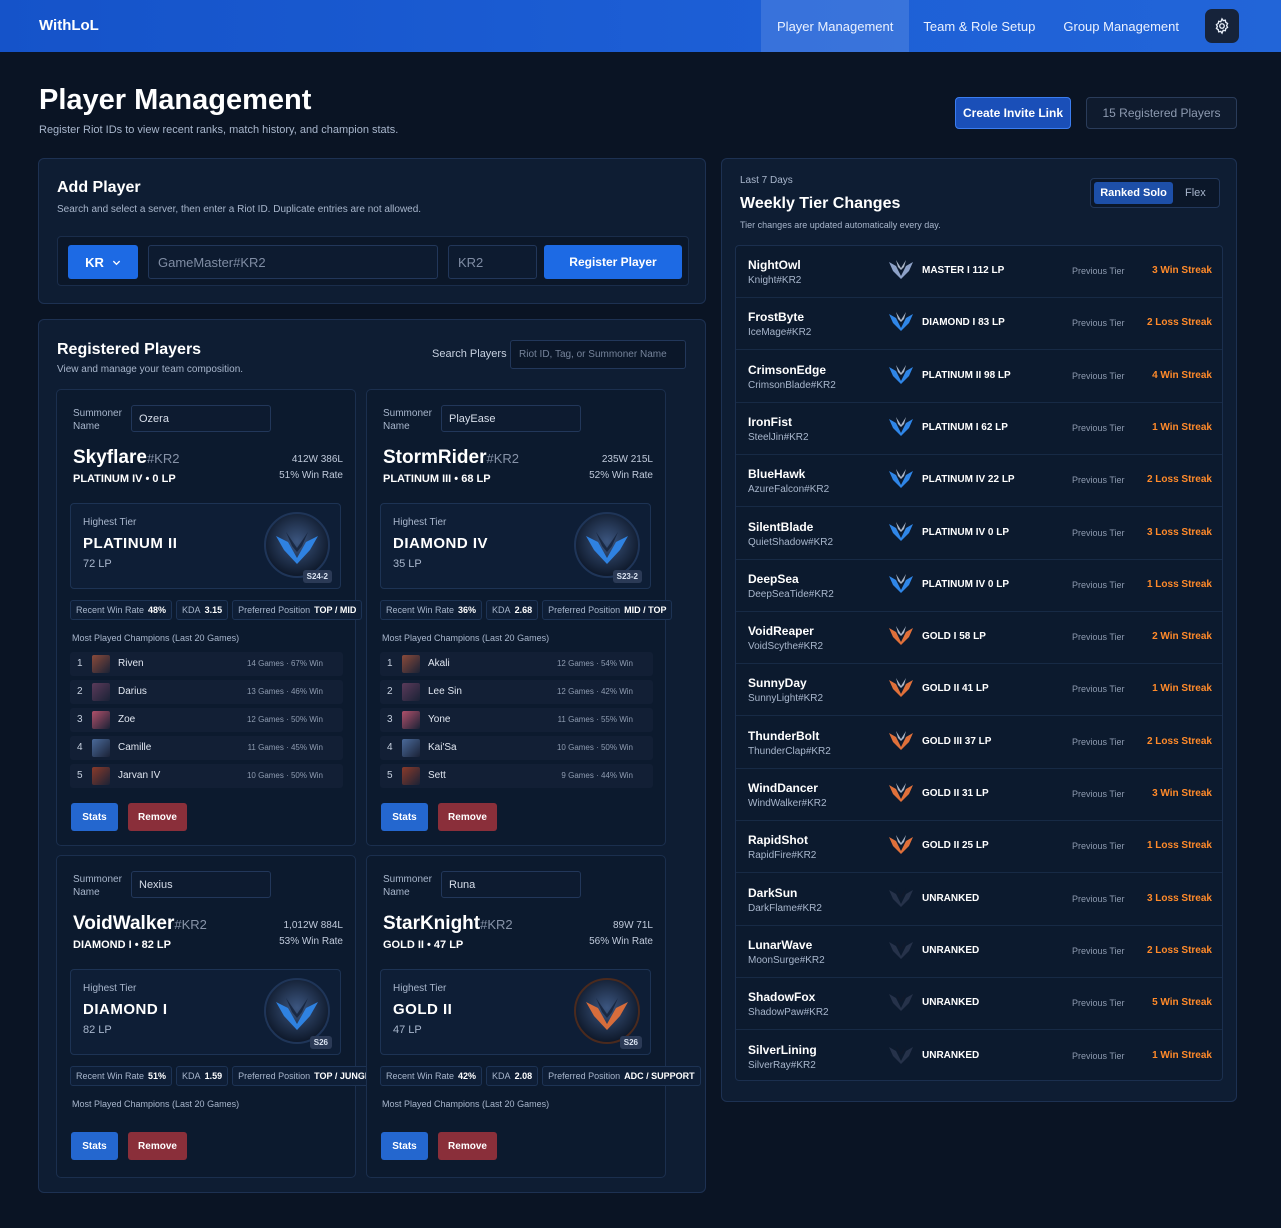 This screenshot has width=1281, height=1228. What do you see at coordinates (791, 542) in the screenshot?
I see `riot-id: QuietShadow#KR2` at bounding box center [791, 542].